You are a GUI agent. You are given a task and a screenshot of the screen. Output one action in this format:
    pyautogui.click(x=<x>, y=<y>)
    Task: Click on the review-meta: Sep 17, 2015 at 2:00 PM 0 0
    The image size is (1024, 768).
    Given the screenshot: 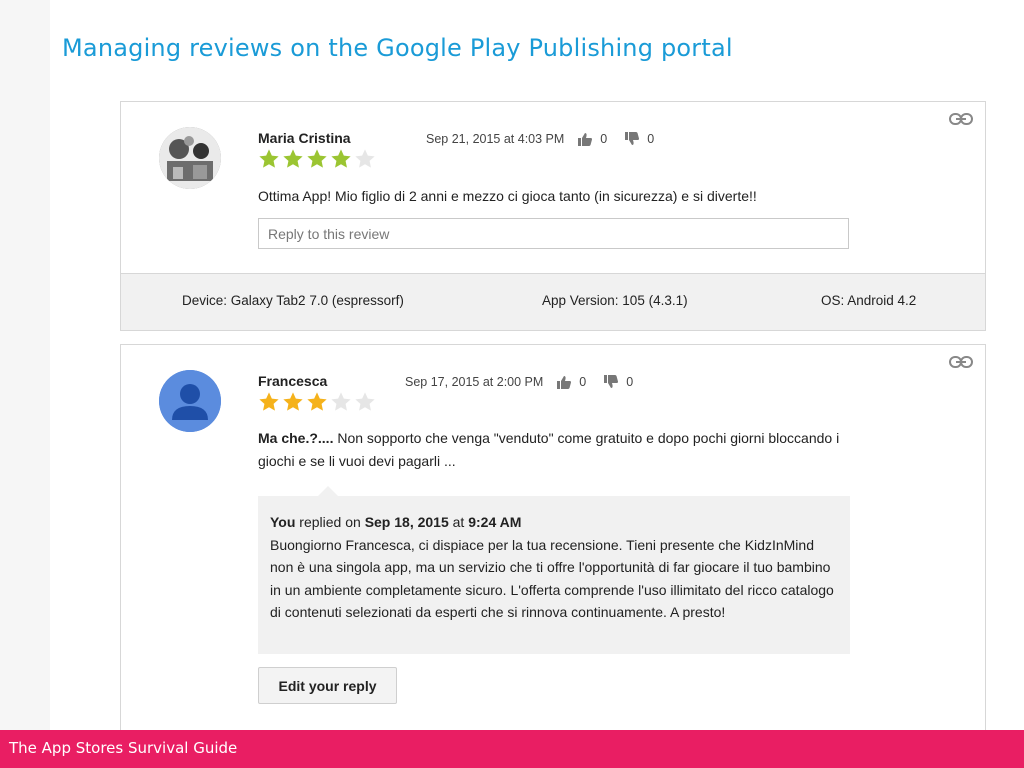 What is the action you would take?
    pyautogui.click(x=519, y=382)
    